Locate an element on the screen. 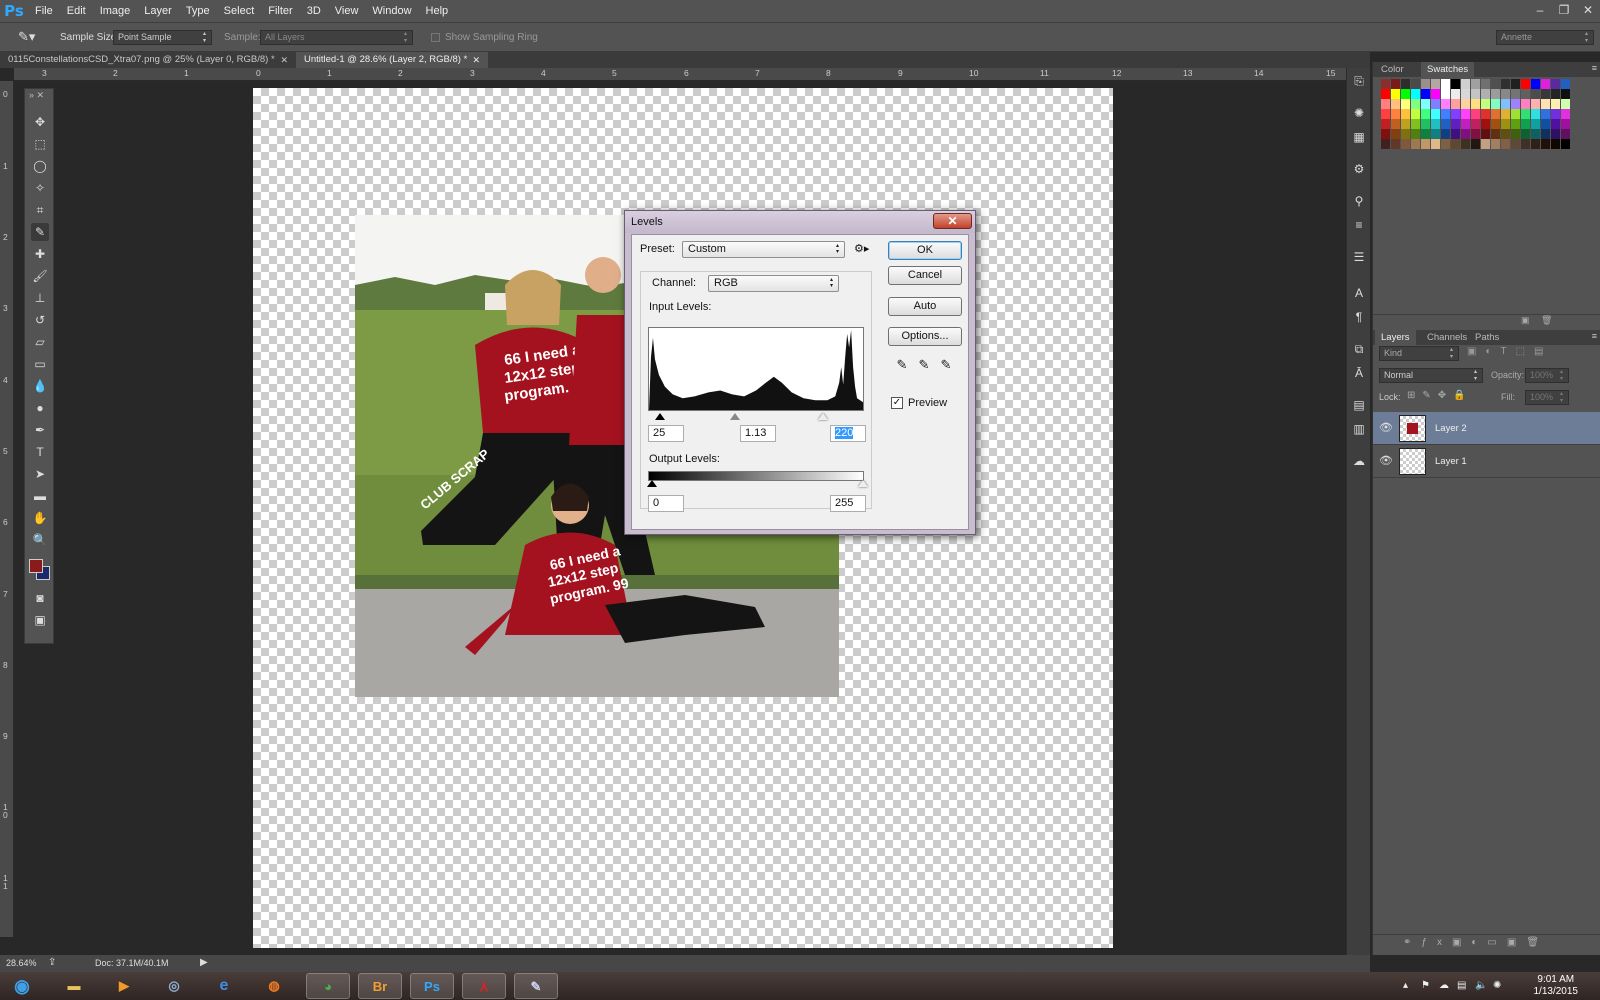 This screenshot has width=1600, height=1000. character-panel-icon: A is located at coordinates (1359, 293).